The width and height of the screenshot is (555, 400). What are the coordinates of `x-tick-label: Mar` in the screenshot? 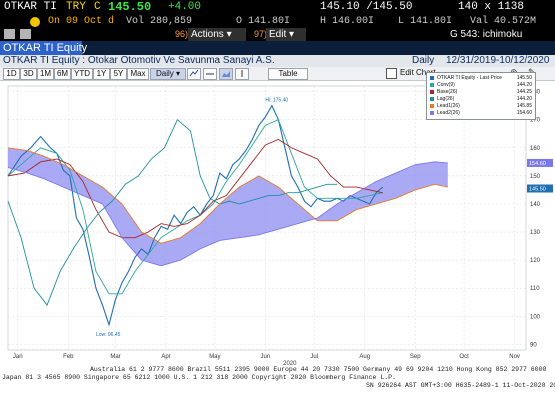 It's located at (115, 357).